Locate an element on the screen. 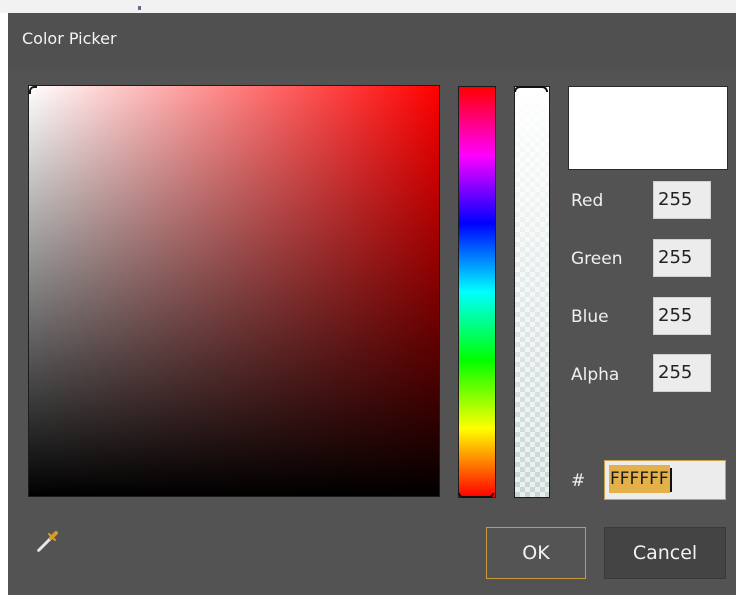 This screenshot has width=736, height=595. red-label: Red is located at coordinates (587, 201).